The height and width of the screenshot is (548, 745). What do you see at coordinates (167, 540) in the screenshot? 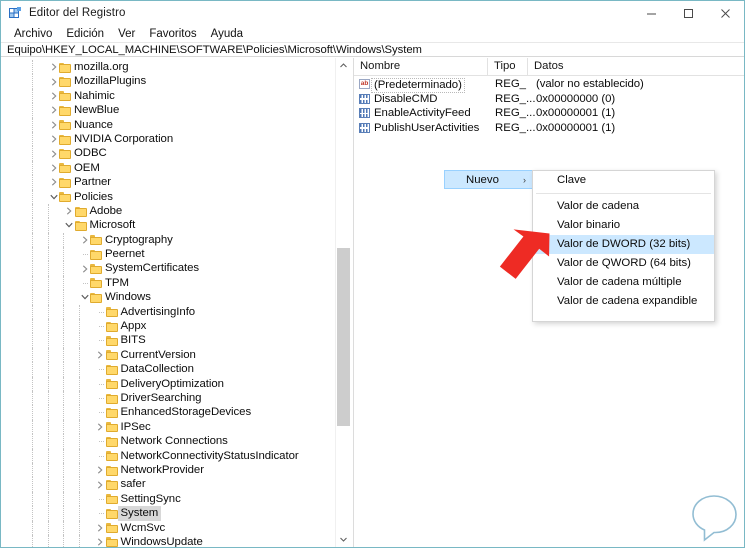
I see `tree-item: WindowsUpdate` at bounding box center [167, 540].